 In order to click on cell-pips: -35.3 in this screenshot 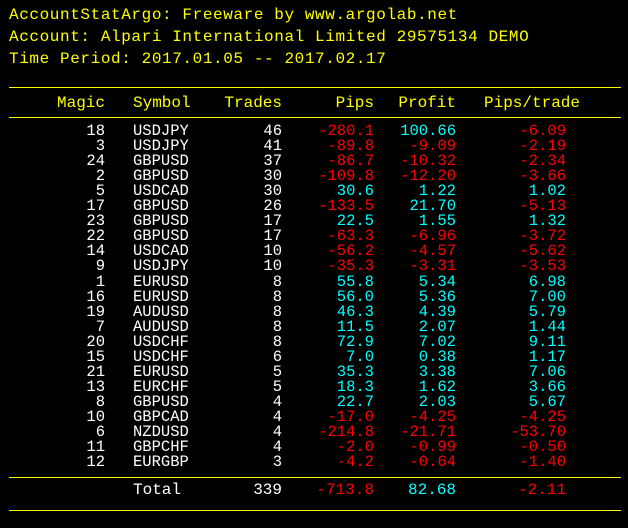, I will do `click(350, 266)`.